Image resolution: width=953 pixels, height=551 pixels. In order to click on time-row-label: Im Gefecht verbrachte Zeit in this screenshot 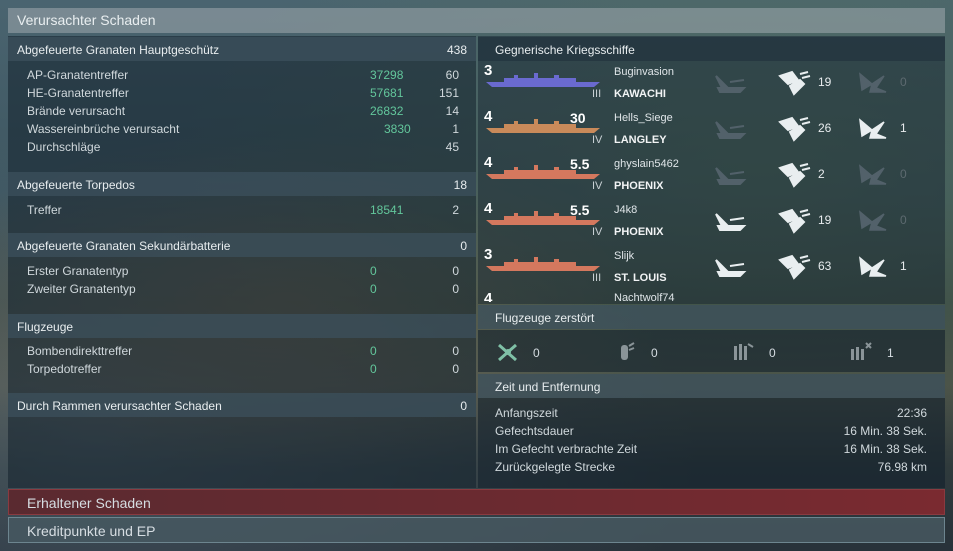, I will do `click(566, 449)`.